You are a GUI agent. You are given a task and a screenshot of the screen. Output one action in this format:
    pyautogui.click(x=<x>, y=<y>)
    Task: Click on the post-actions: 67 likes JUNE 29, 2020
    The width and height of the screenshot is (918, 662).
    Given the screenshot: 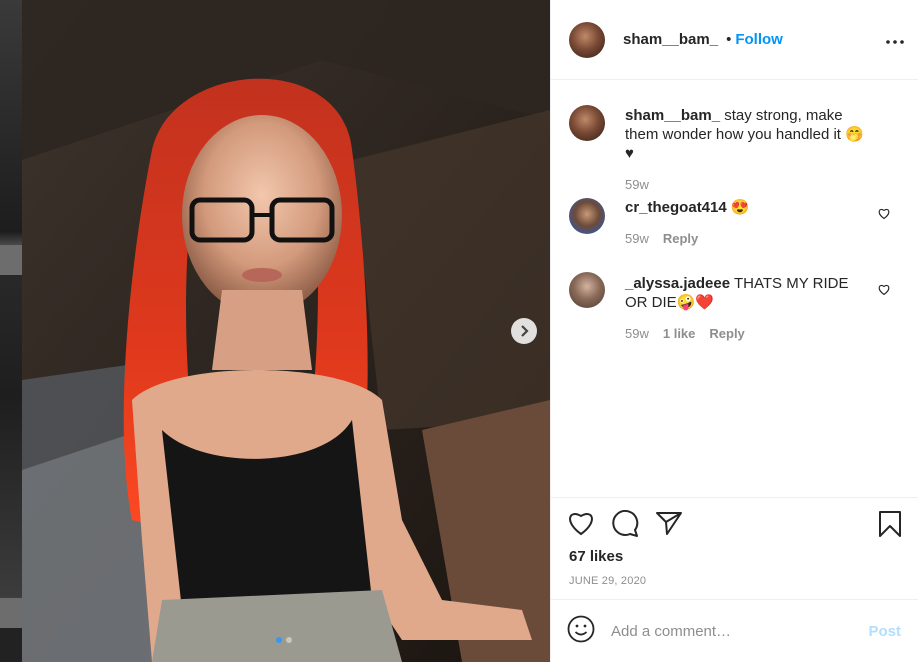 What is the action you would take?
    pyautogui.click(x=734, y=548)
    